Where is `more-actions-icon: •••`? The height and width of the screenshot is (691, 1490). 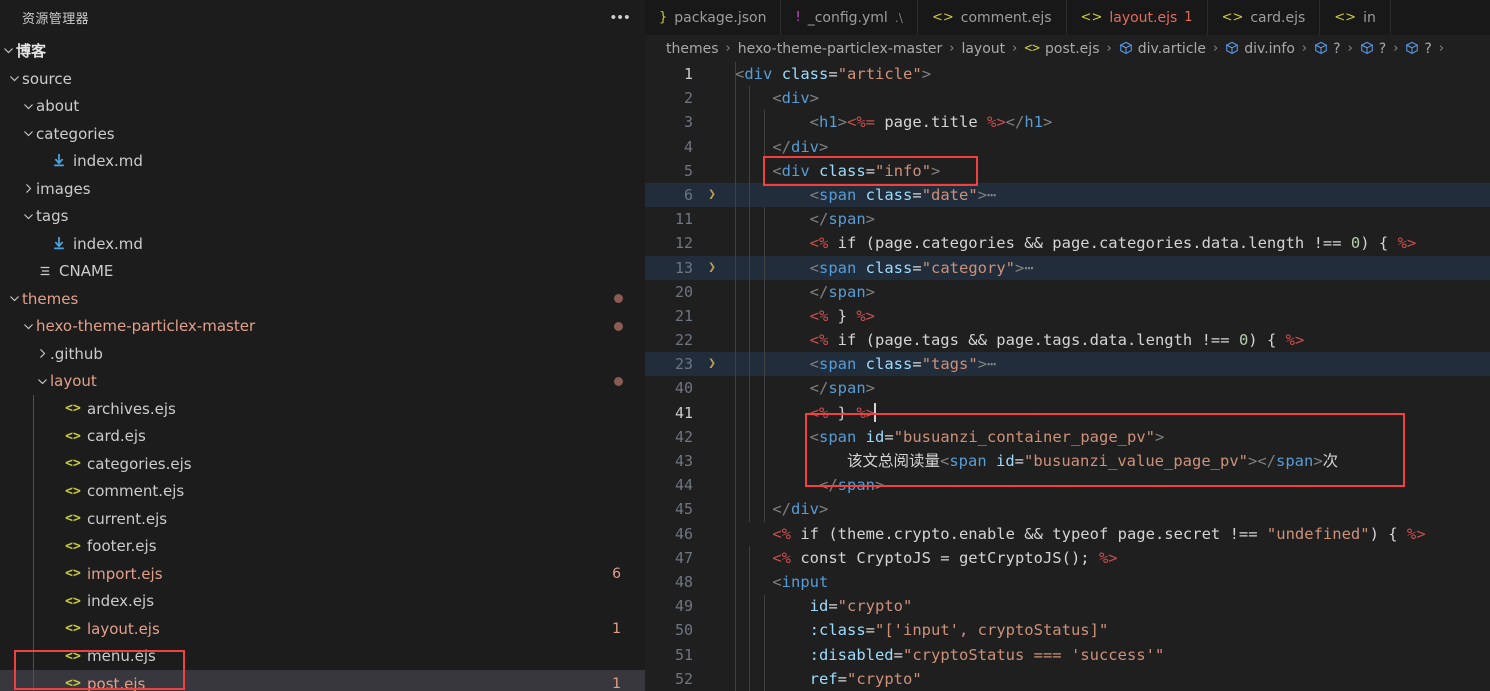 more-actions-icon: ••• is located at coordinates (621, 17).